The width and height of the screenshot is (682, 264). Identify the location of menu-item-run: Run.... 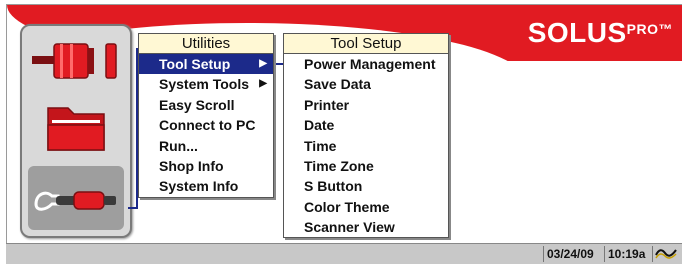
(206, 146).